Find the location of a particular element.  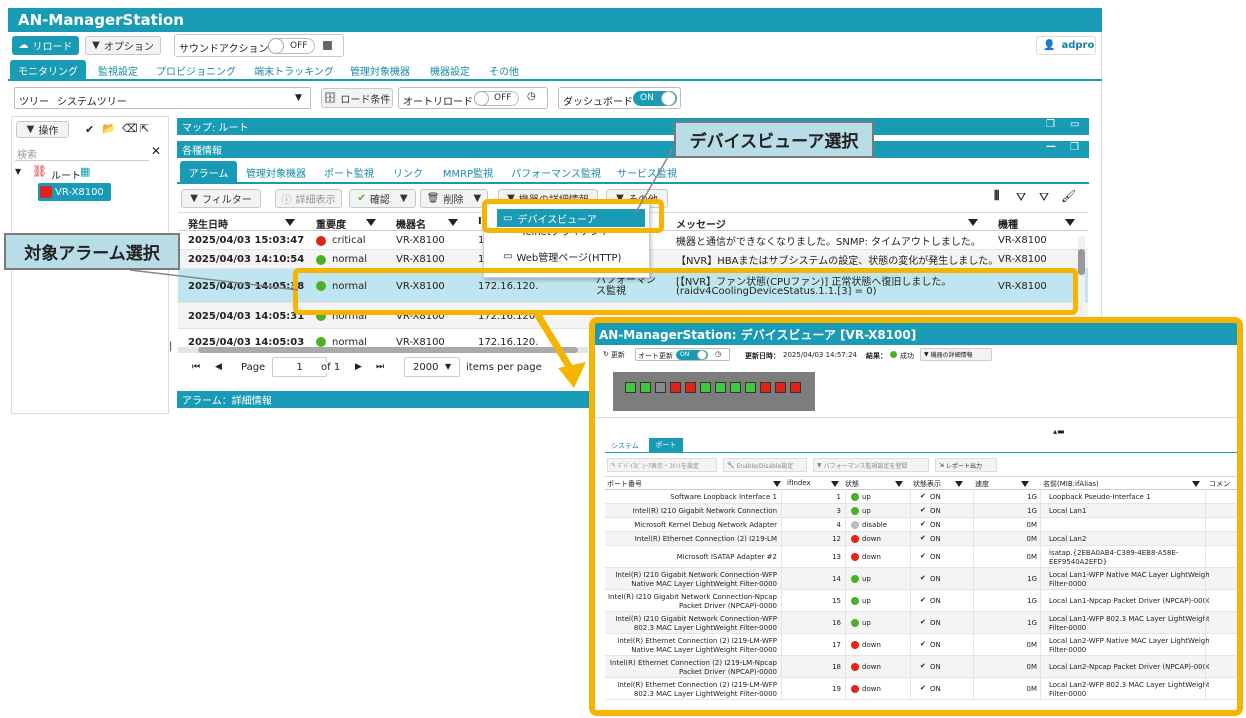

dv-auto-toggle: ON is located at coordinates (692, 355).